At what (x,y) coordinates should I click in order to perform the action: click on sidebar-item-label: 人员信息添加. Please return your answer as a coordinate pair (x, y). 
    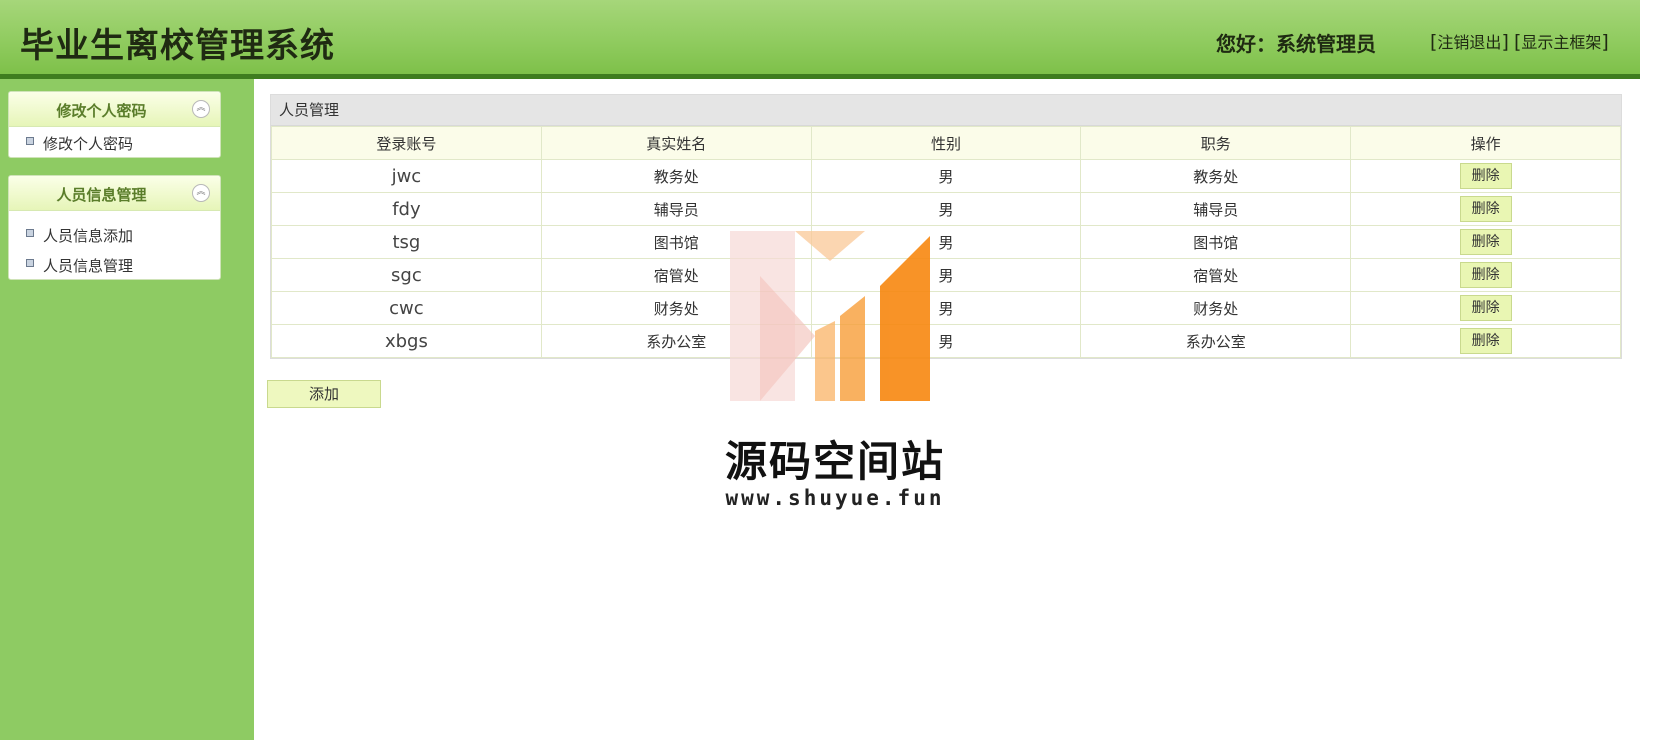
    Looking at the image, I should click on (88, 236).